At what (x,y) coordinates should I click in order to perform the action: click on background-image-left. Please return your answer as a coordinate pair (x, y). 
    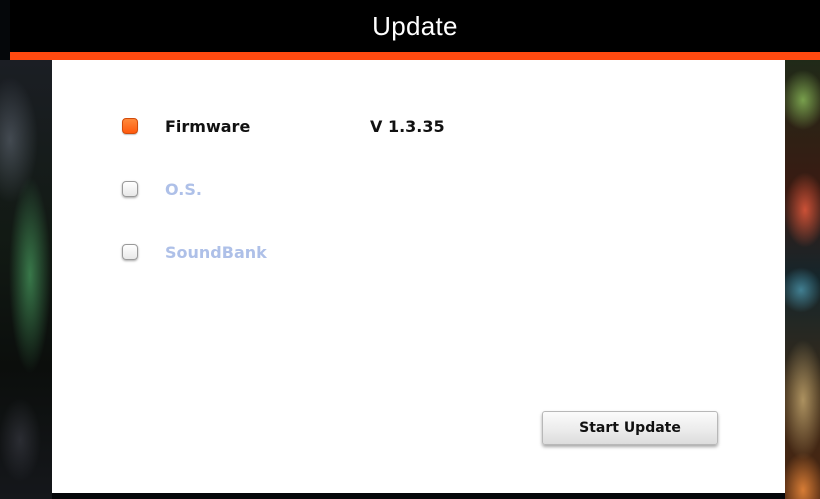
    Looking at the image, I should click on (26, 279).